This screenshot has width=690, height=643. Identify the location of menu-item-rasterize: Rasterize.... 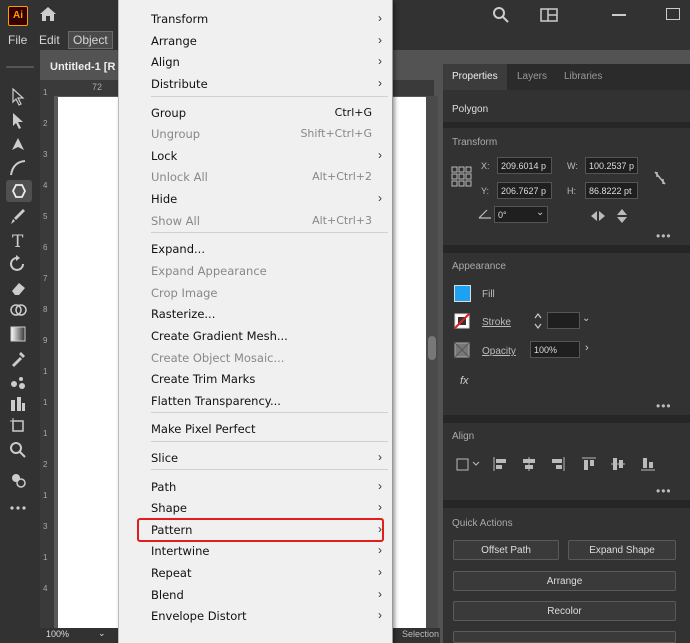
(255, 314).